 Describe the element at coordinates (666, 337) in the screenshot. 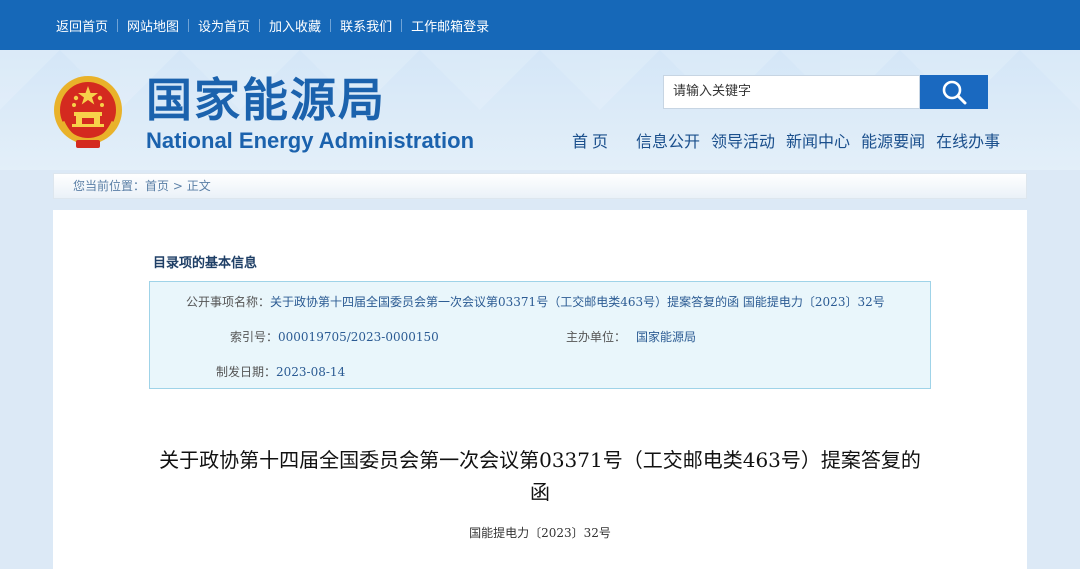

I see `organizer-value: 国家能源局` at that location.